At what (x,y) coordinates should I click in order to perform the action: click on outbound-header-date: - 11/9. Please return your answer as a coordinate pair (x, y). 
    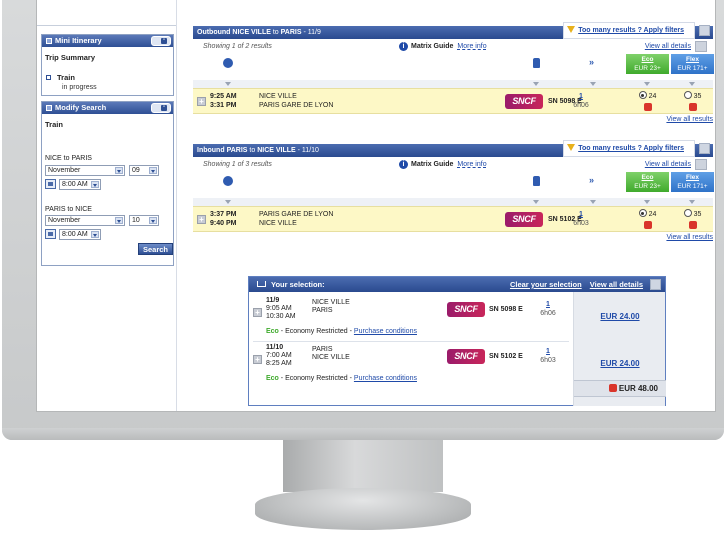
    Looking at the image, I should click on (312, 32).